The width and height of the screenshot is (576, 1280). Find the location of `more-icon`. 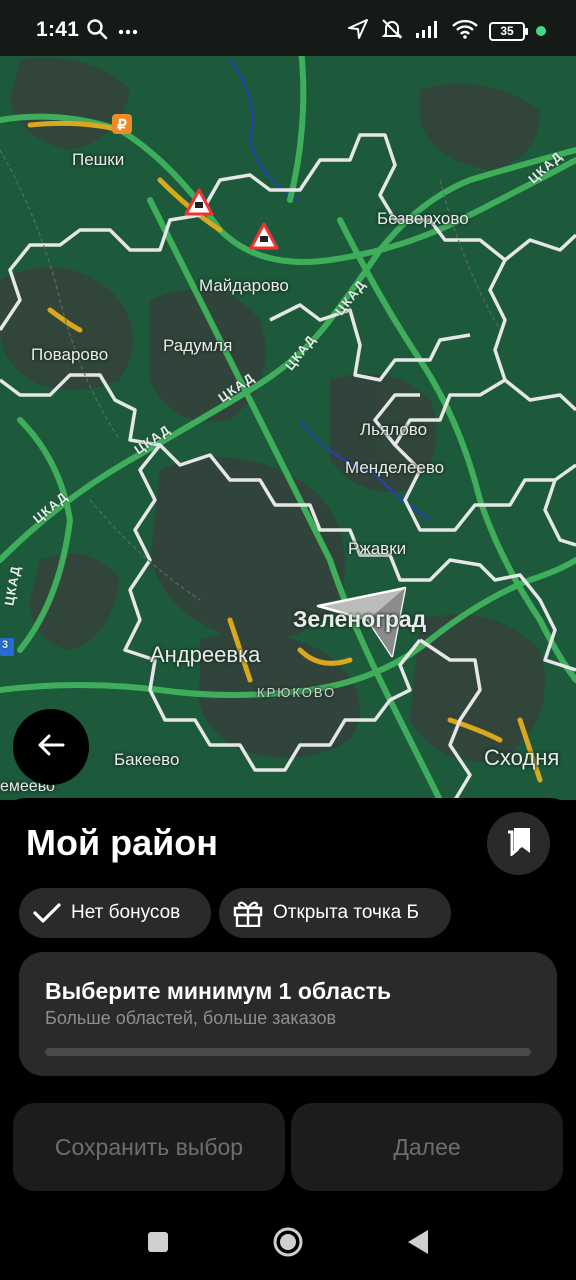

more-icon is located at coordinates (128, 31).